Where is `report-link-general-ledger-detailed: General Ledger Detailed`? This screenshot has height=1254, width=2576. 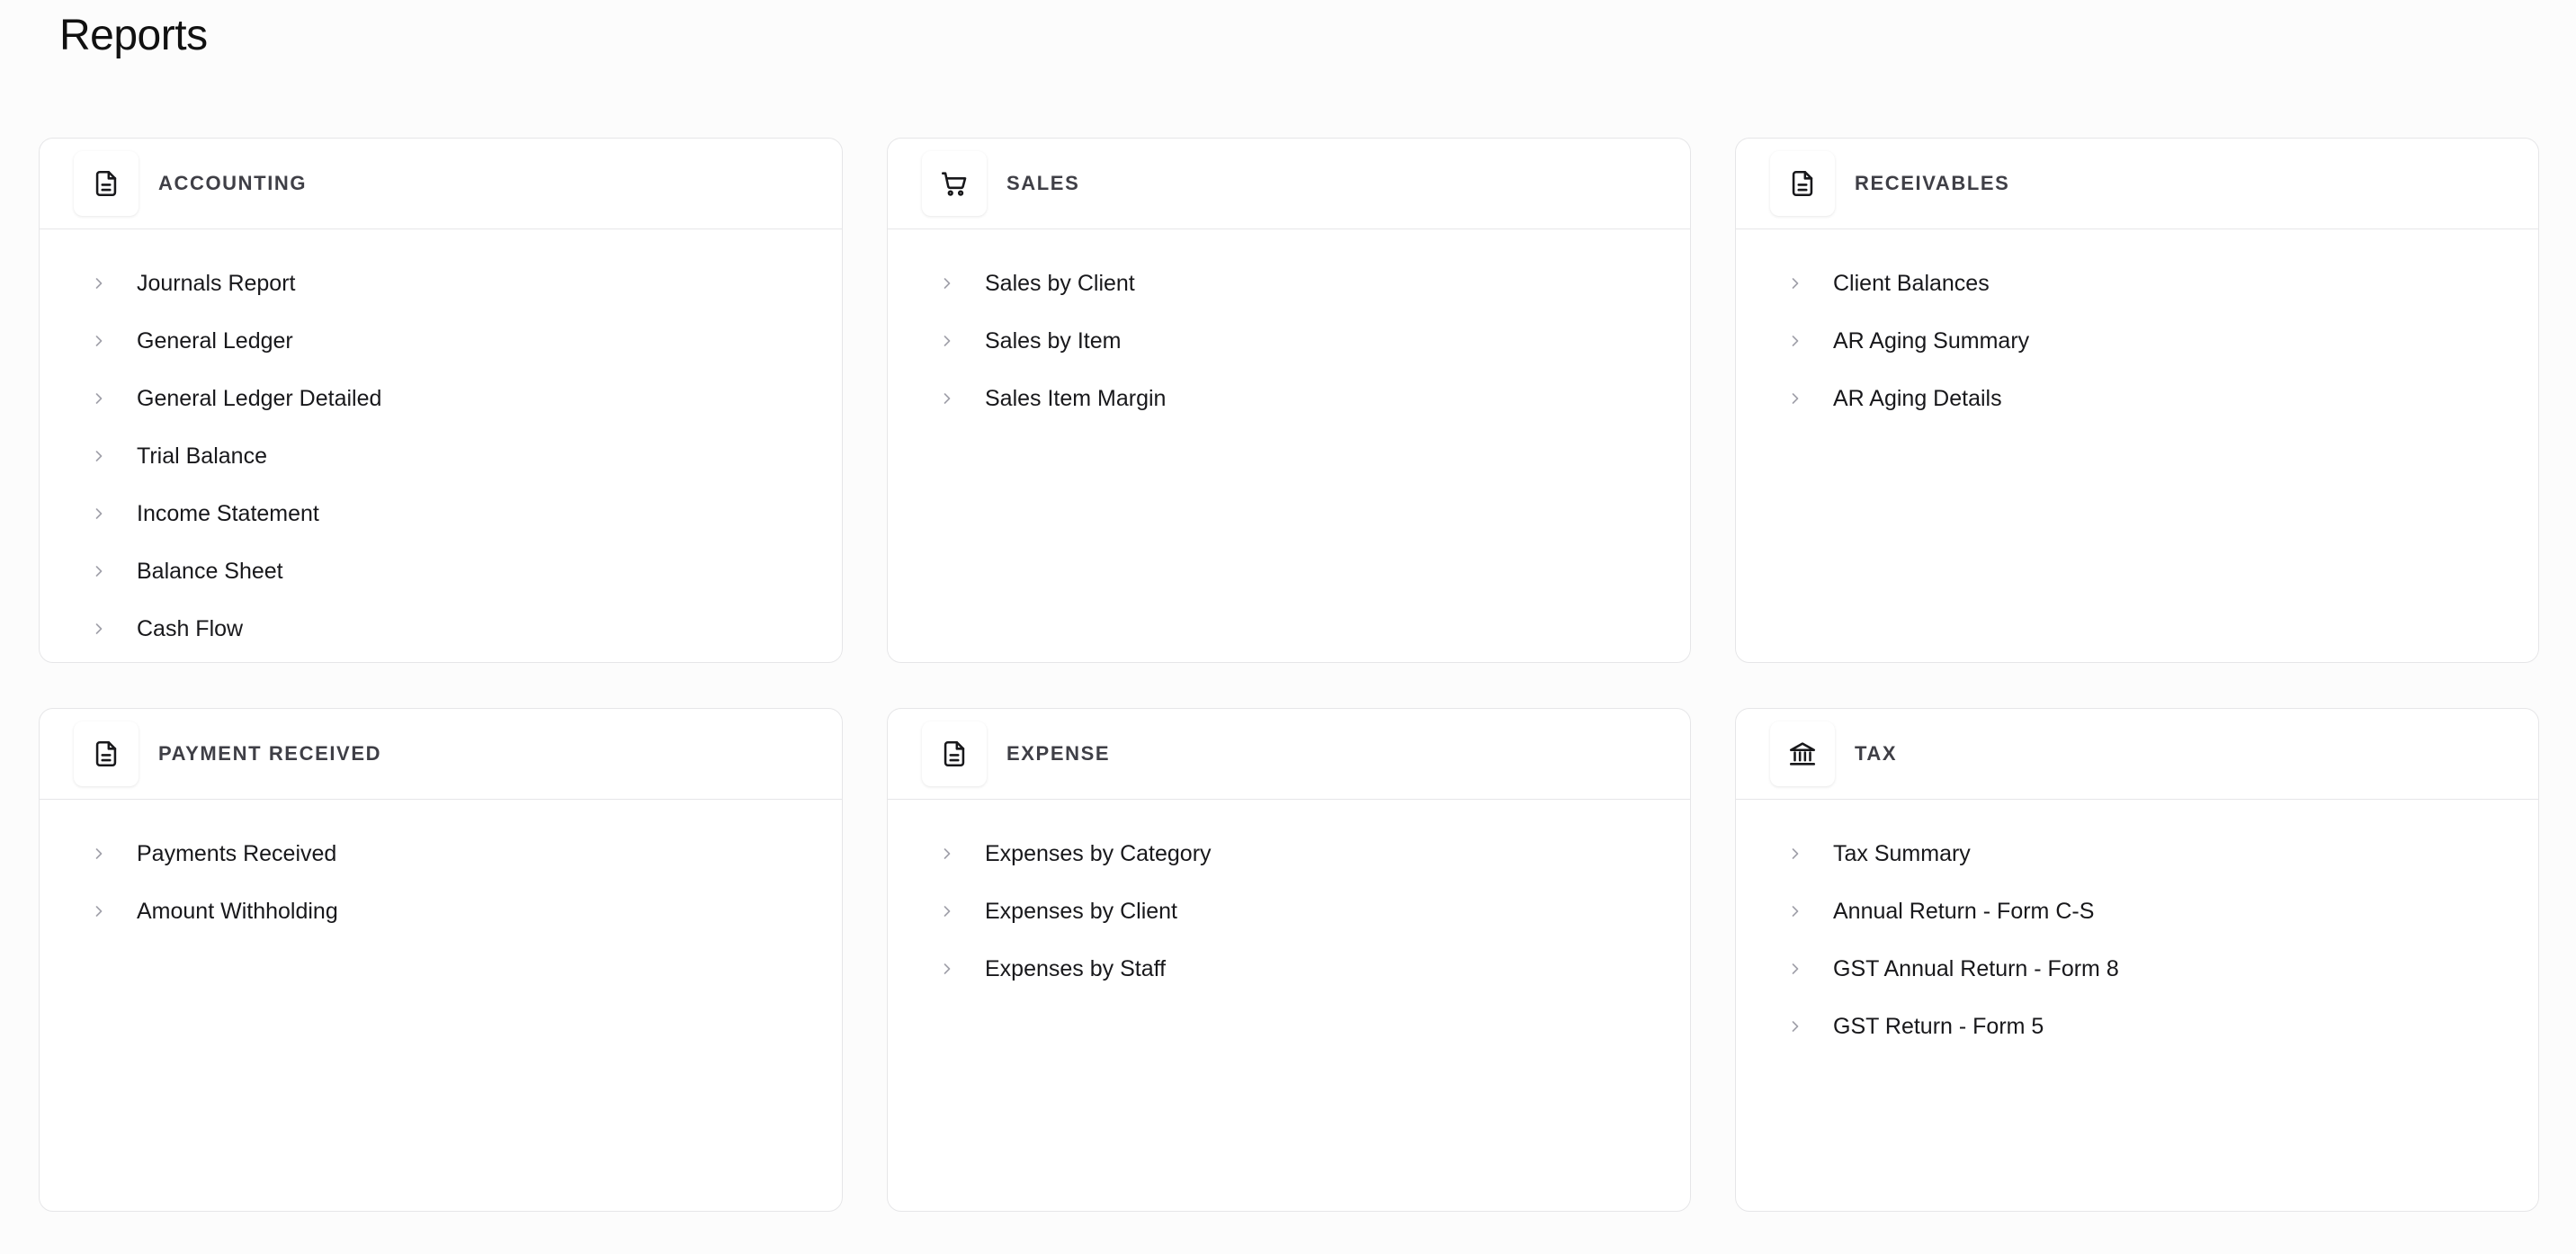
report-link-general-ledger-detailed: General Ledger Detailed is located at coordinates (441, 398).